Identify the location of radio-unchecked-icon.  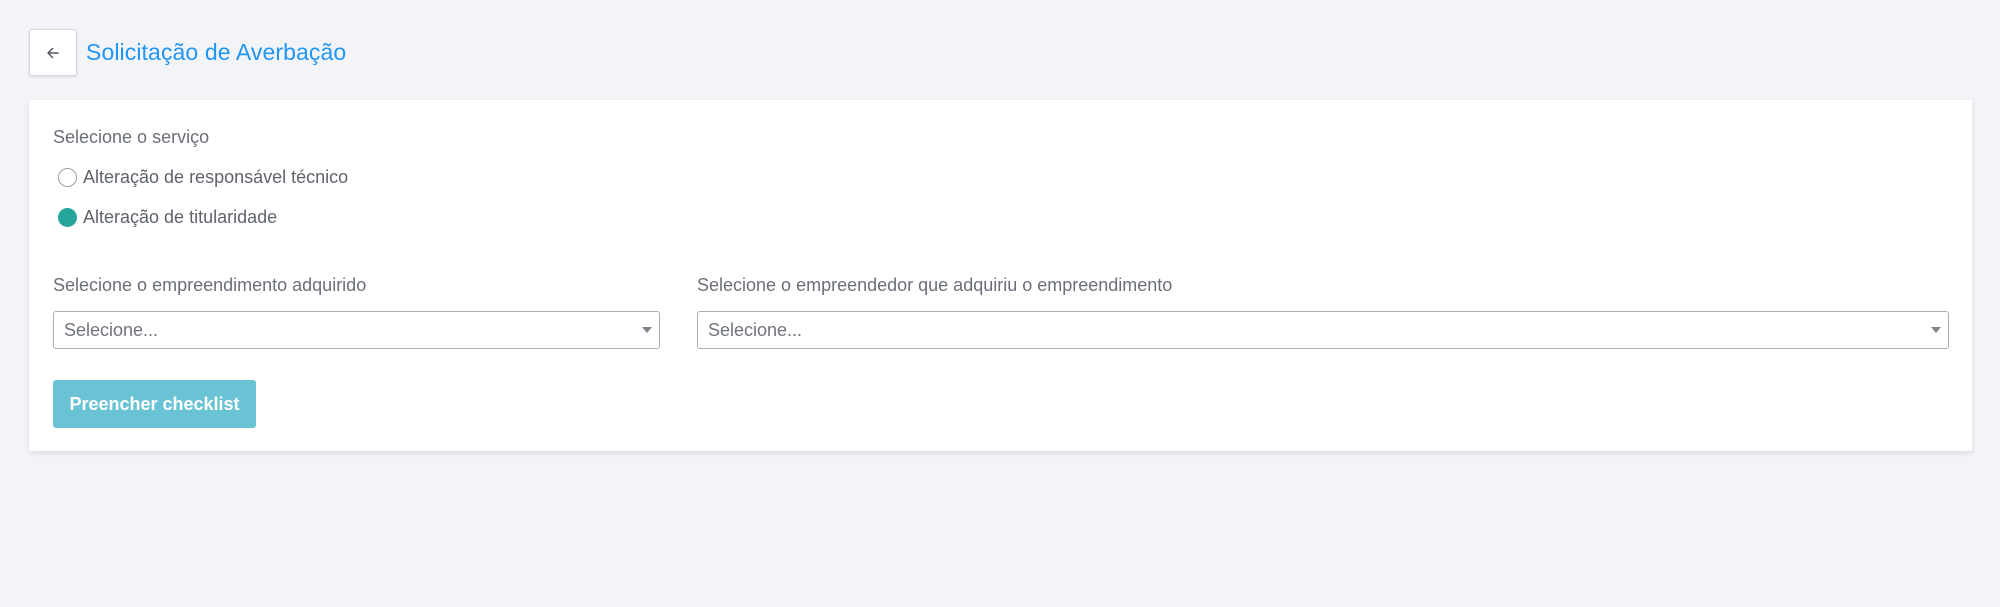
(67, 177).